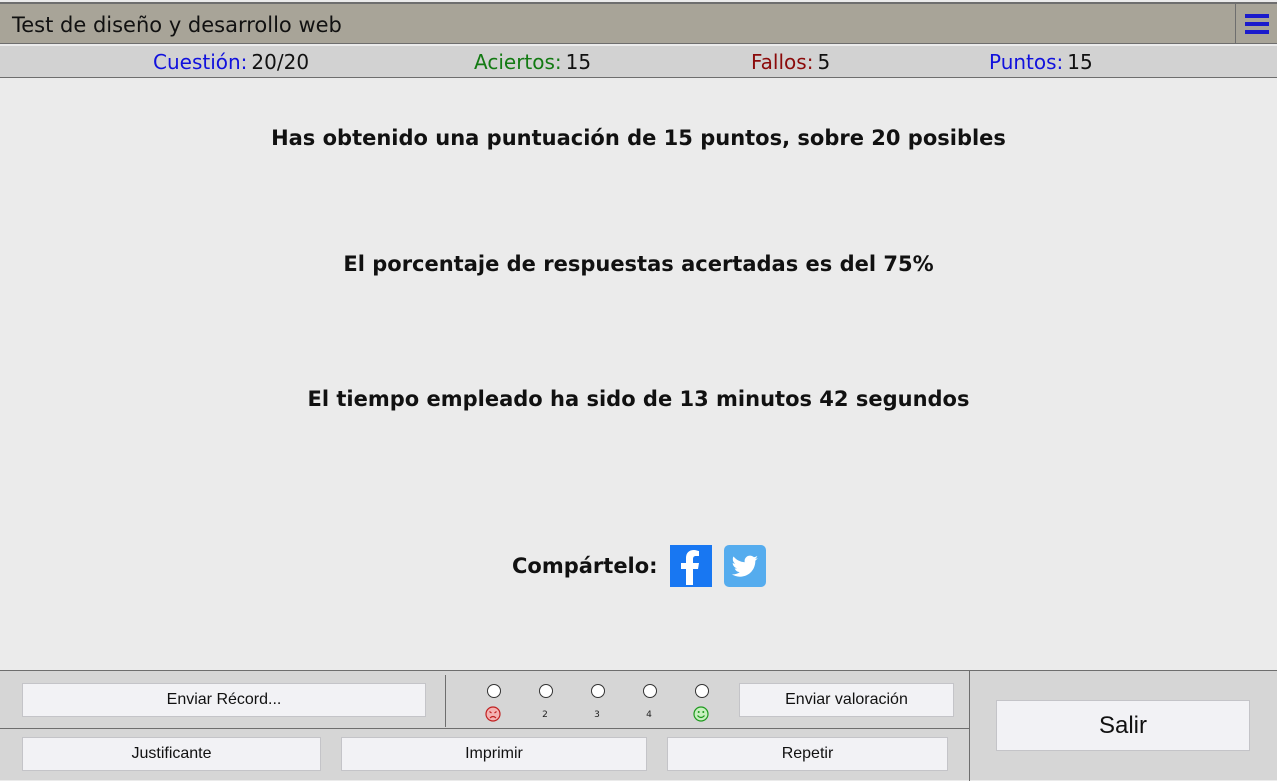  I want to click on question-value: 20/20, so click(280, 62).